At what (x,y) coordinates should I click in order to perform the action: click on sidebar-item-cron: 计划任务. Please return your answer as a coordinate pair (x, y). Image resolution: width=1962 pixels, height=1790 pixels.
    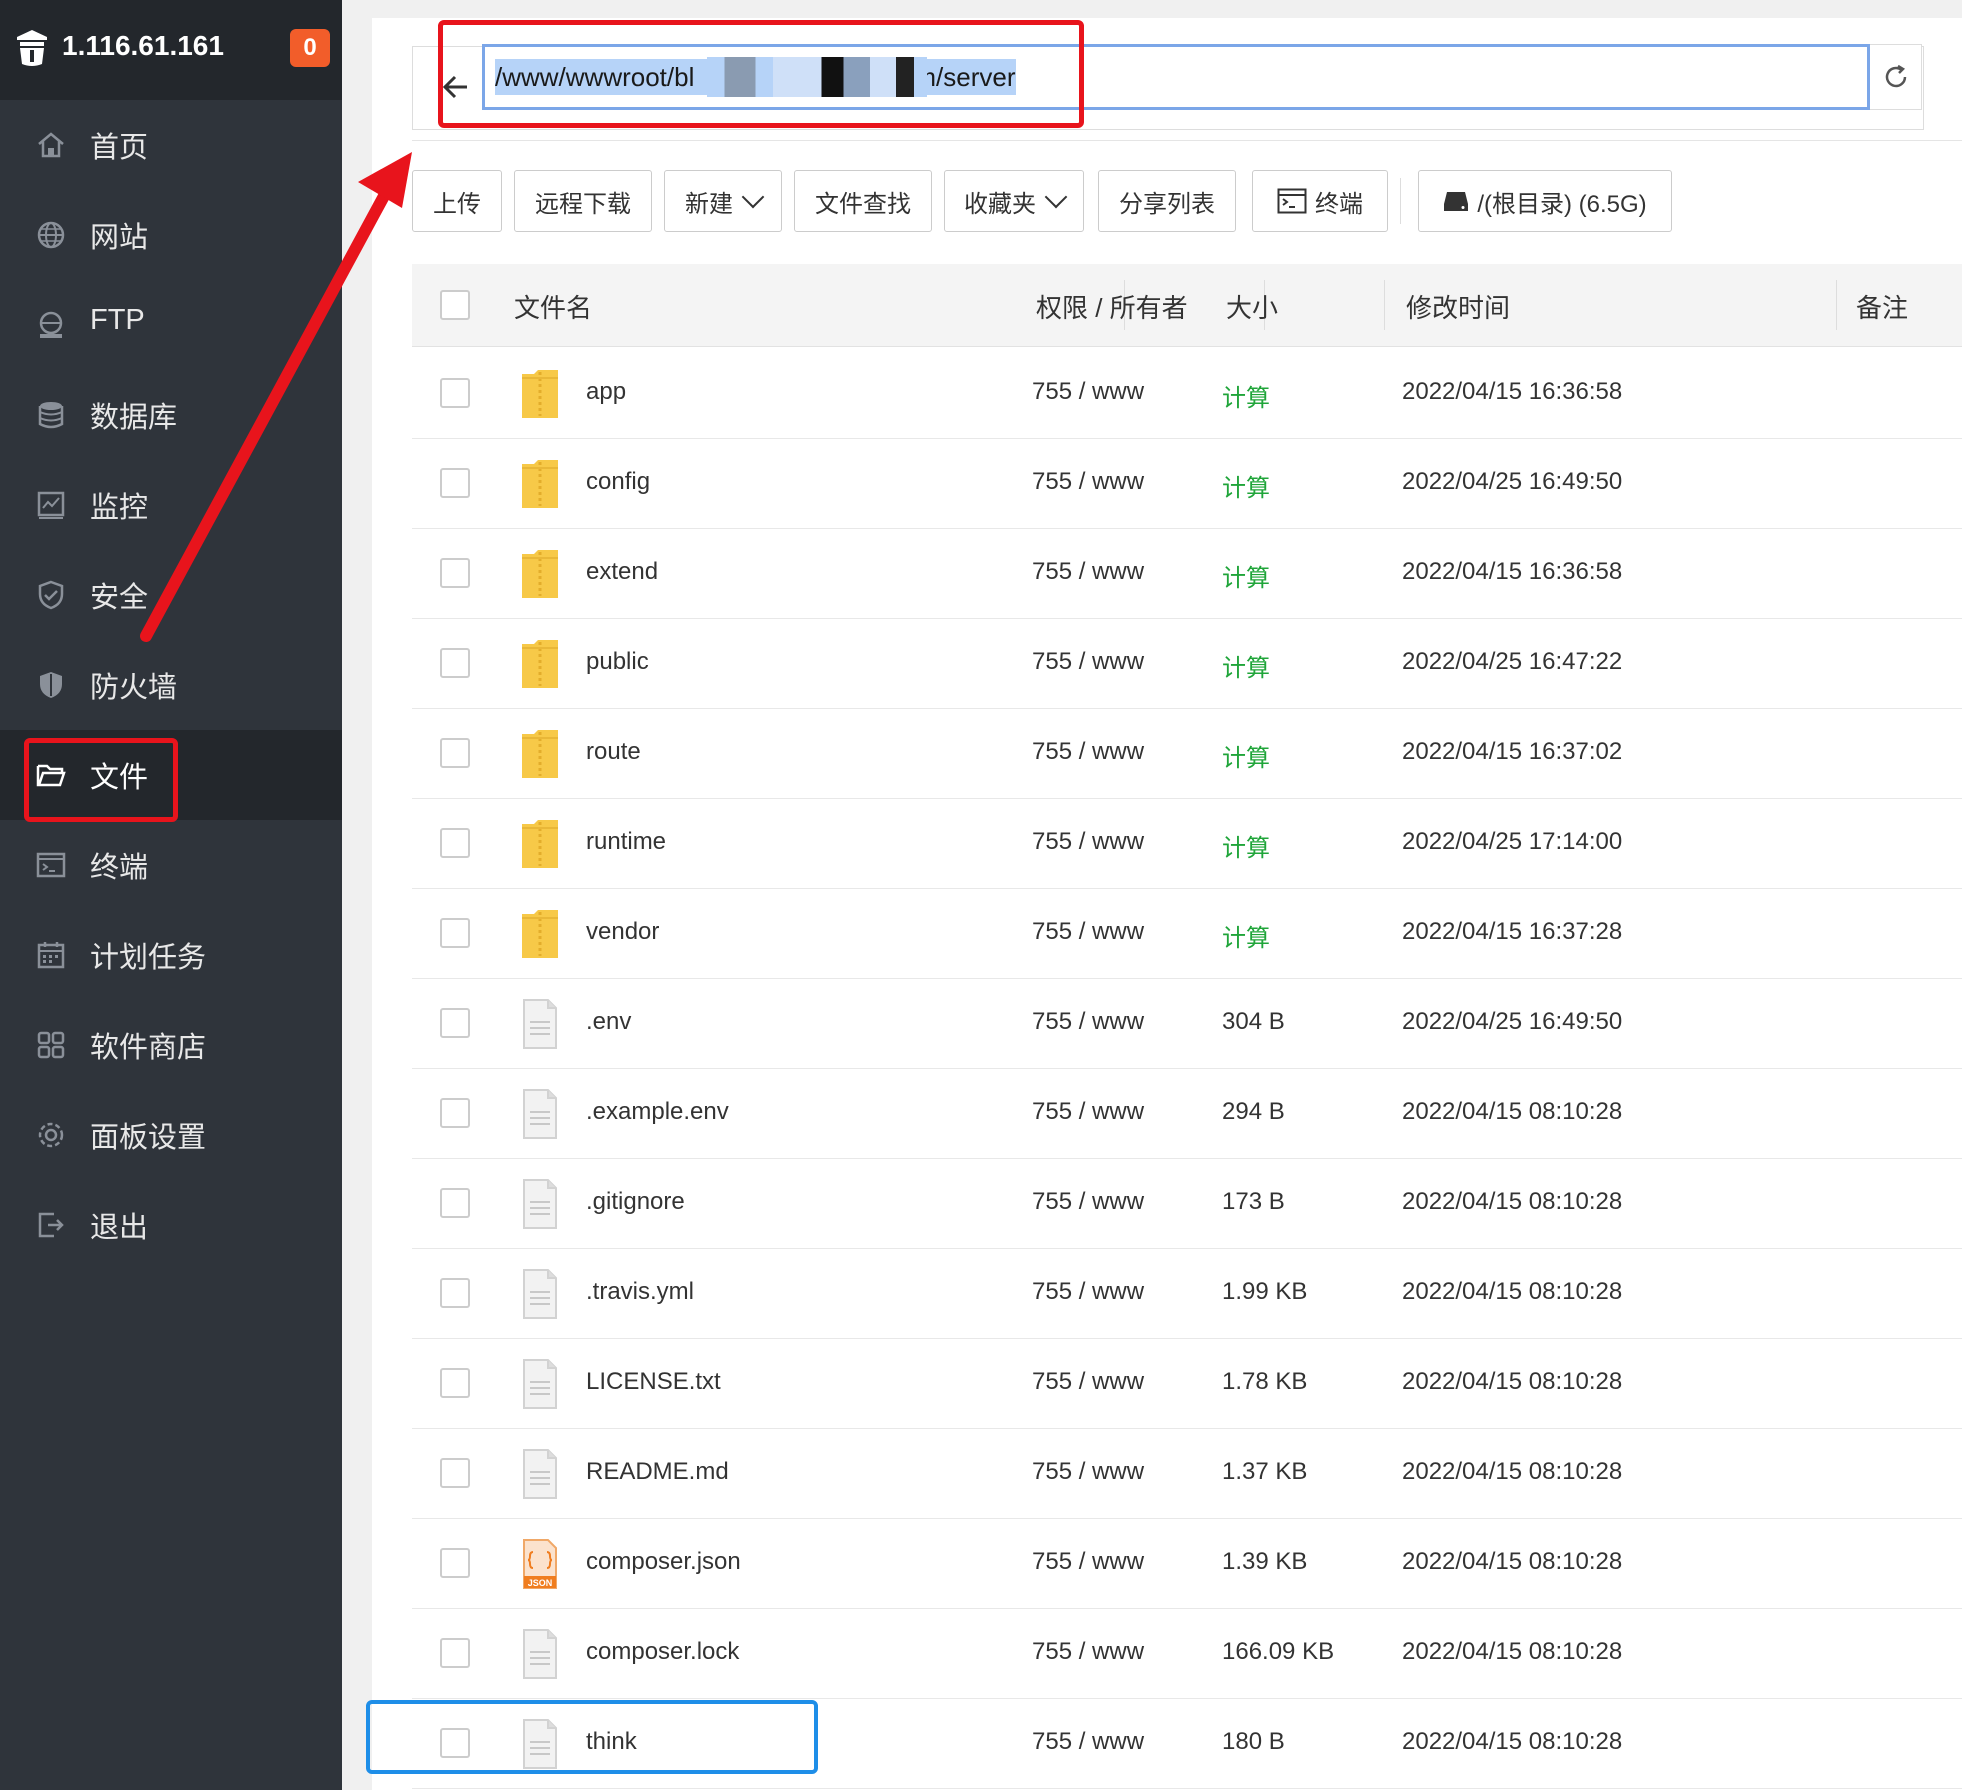
    Looking at the image, I should click on (171, 955).